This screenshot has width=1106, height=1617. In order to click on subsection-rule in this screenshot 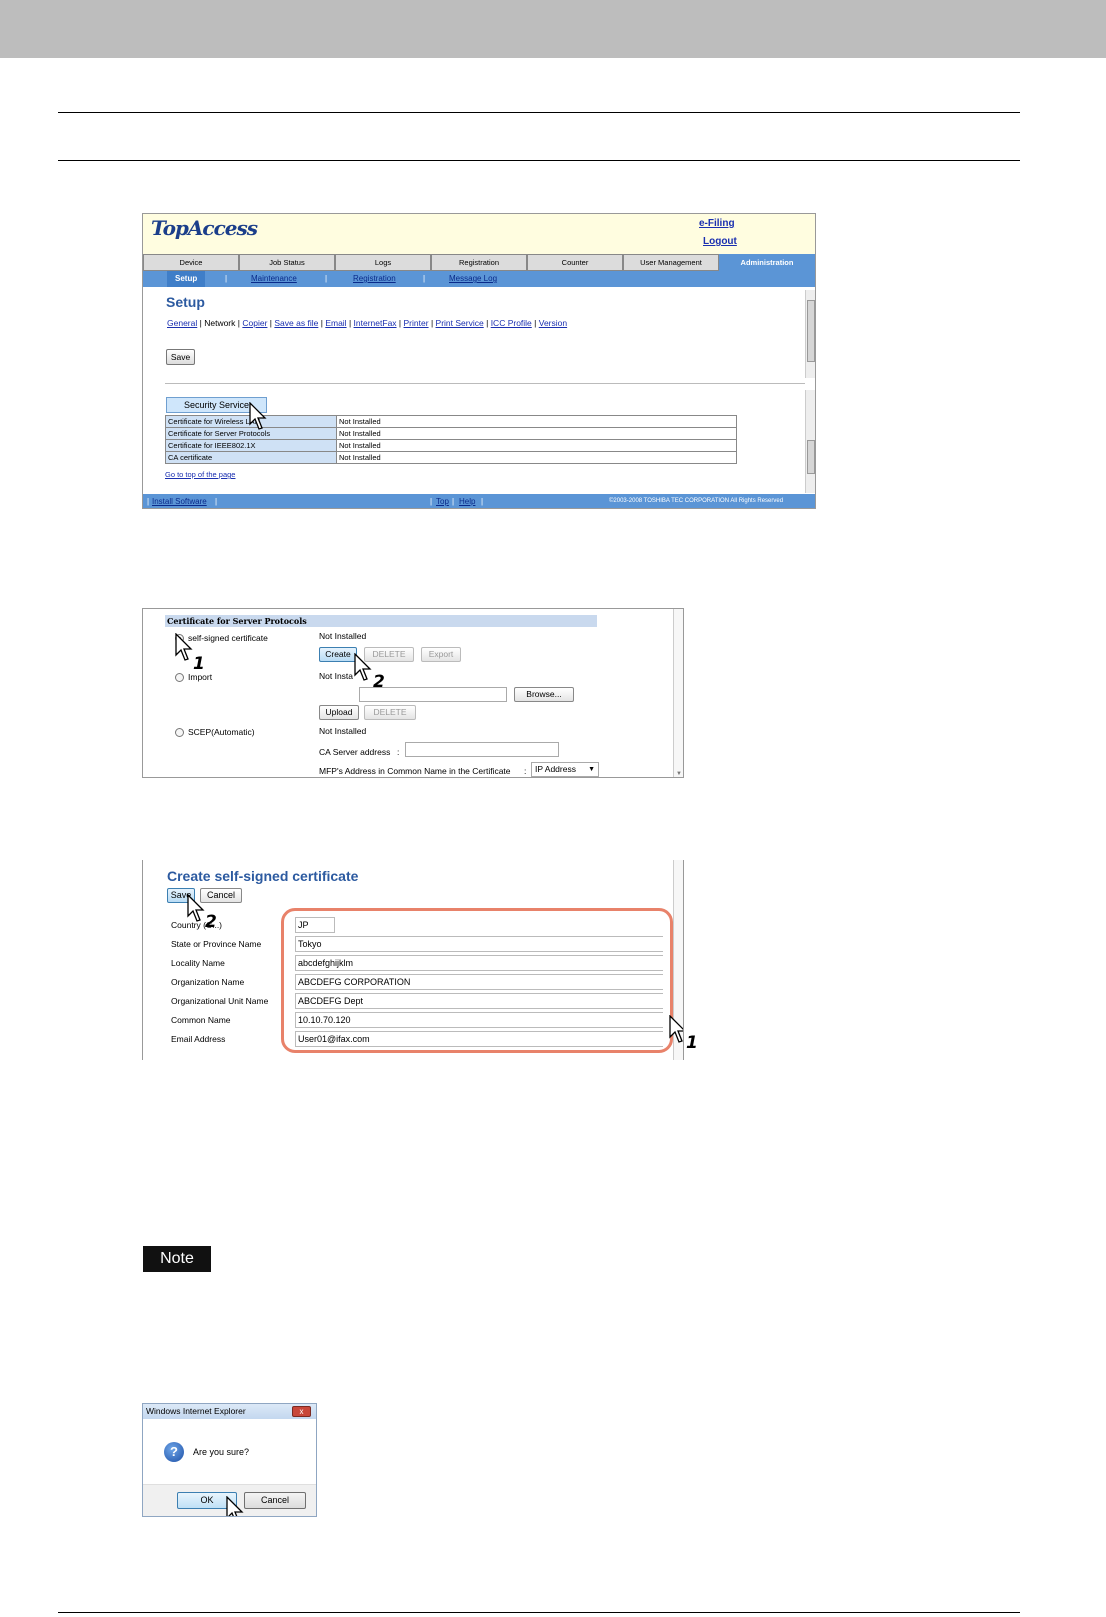, I will do `click(539, 160)`.